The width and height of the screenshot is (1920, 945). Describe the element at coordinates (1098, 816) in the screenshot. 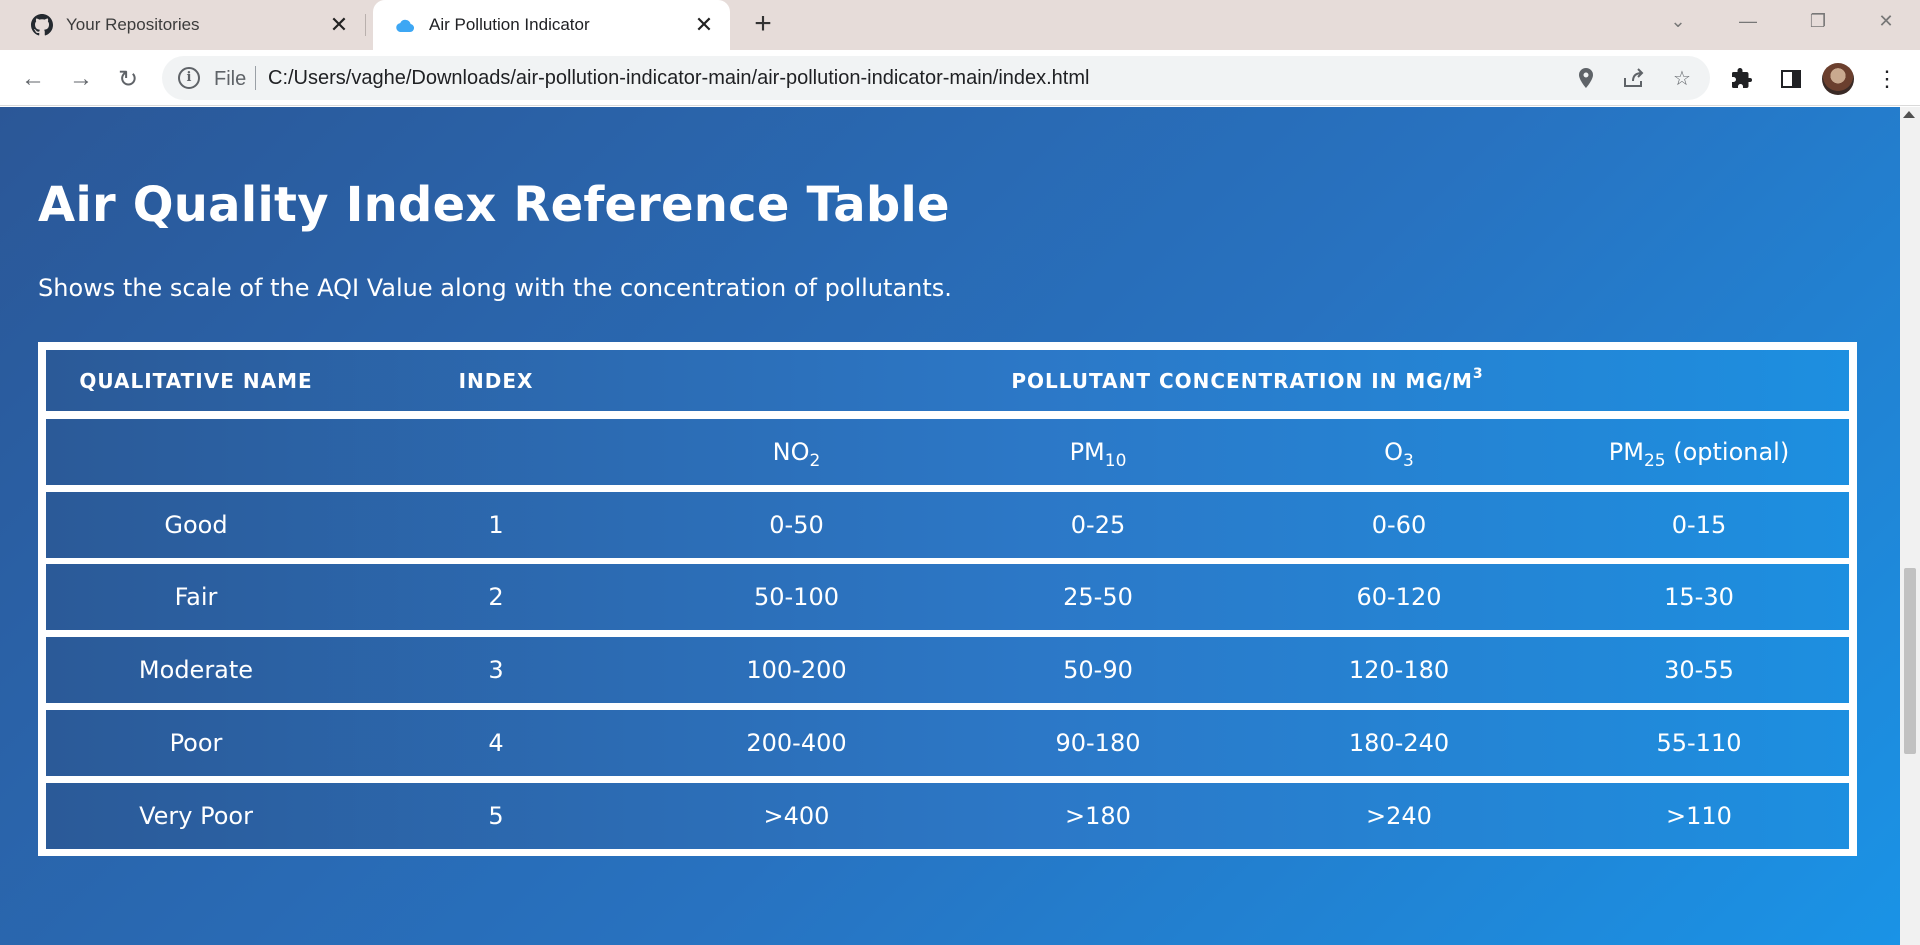

I see `pm10-cell: >180` at that location.